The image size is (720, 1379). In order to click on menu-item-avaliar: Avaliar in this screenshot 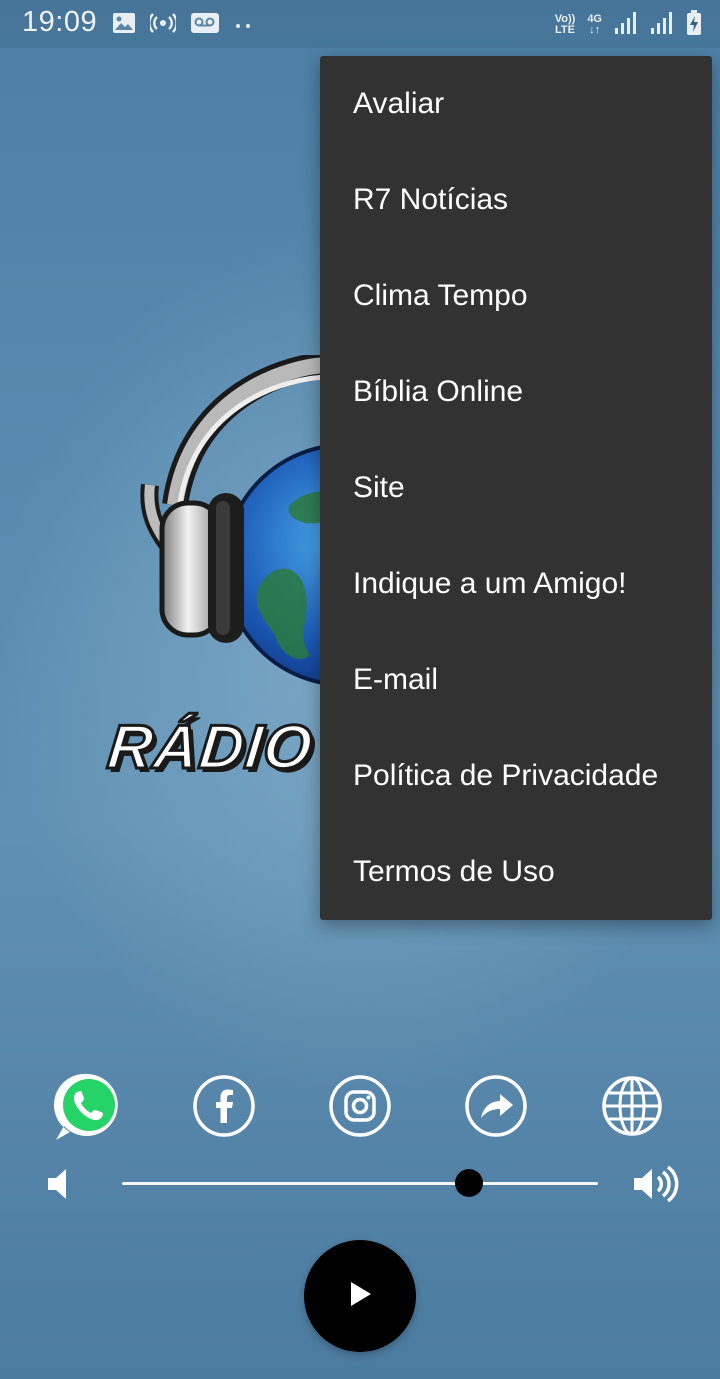, I will do `click(516, 104)`.